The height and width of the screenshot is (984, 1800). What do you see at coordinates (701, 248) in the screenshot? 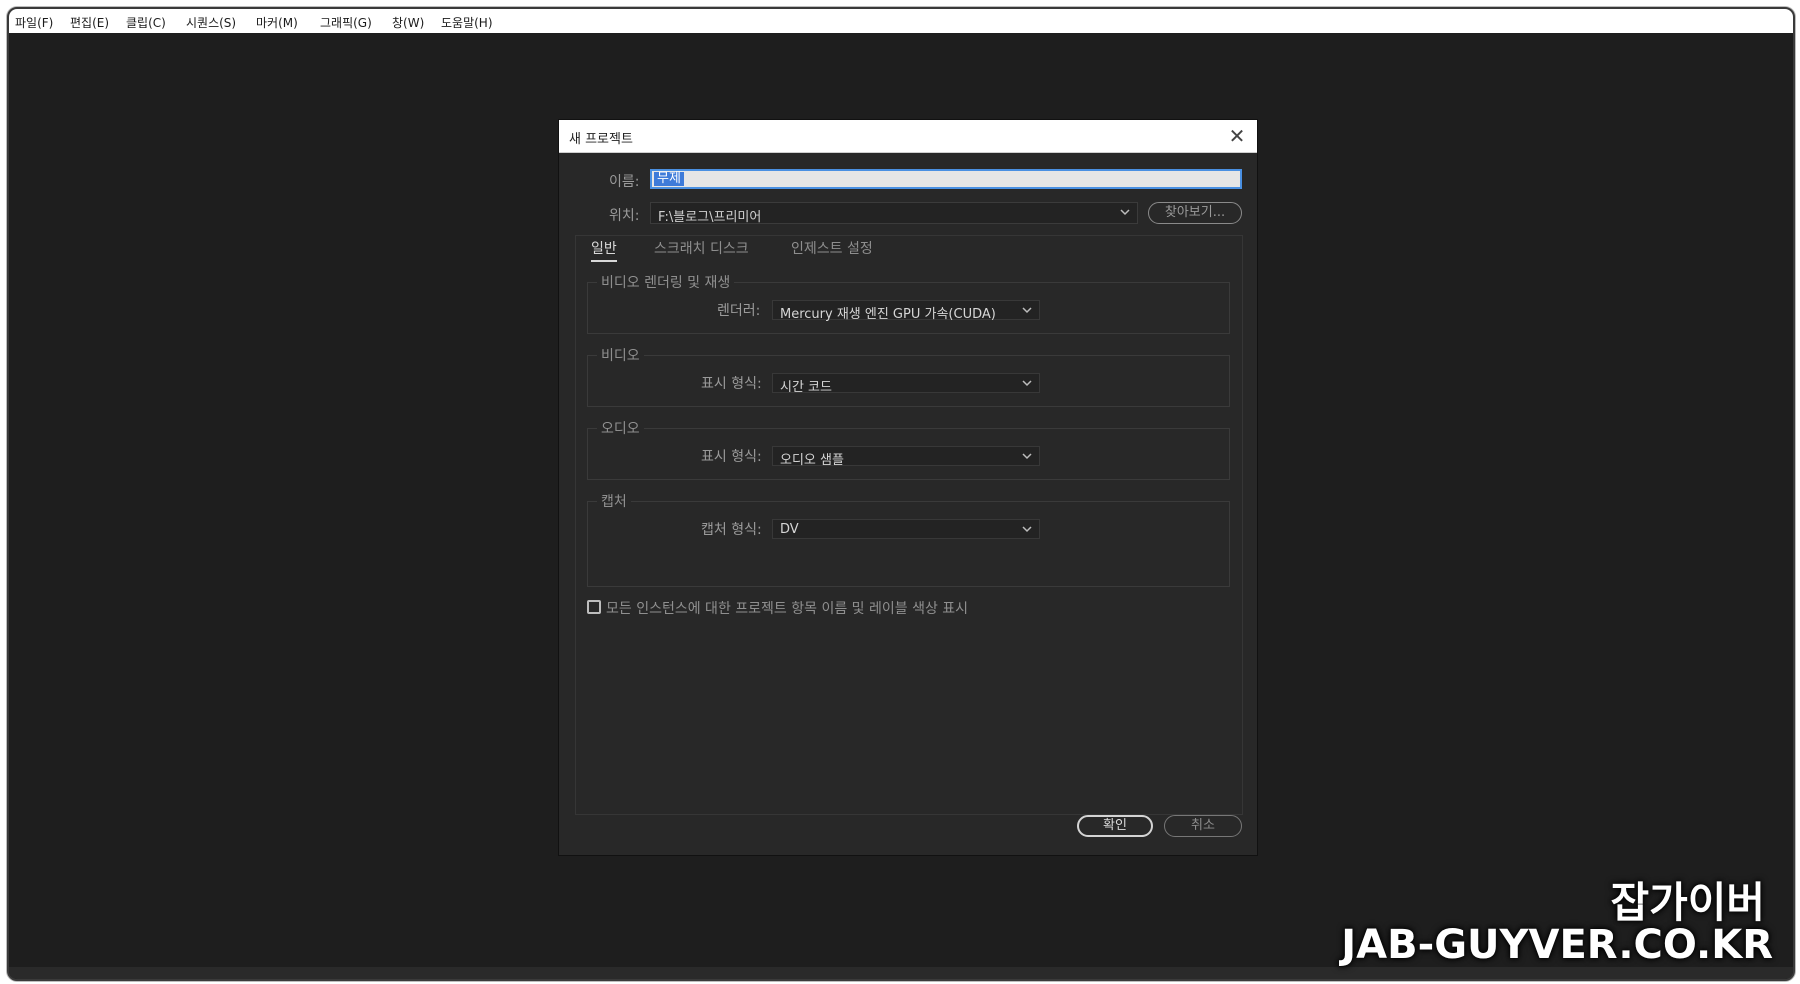
I see `tab-scratch-disks: 스크래치 디스크` at bounding box center [701, 248].